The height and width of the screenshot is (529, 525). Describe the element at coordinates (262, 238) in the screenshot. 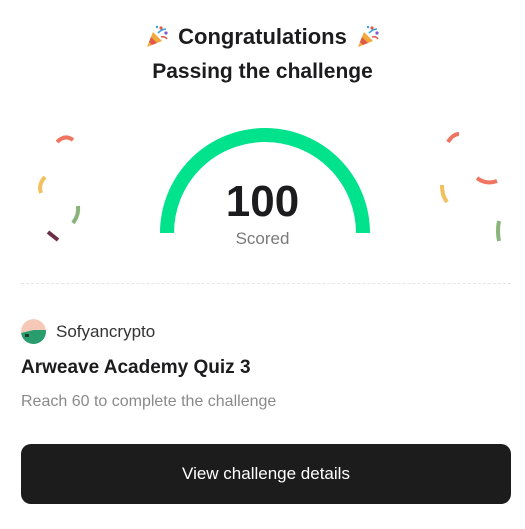

I see `score-label: Scored` at that location.